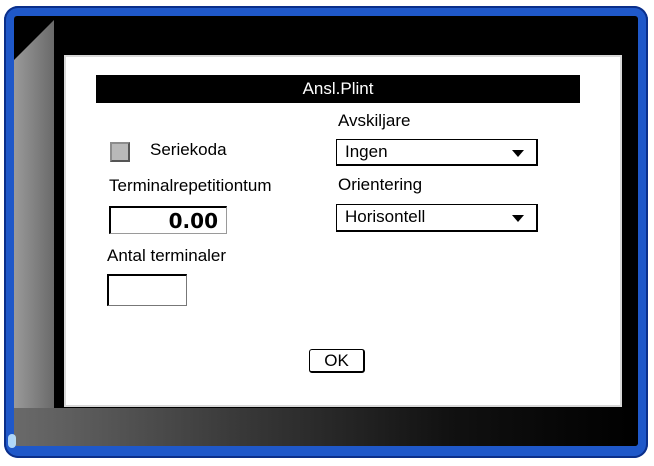 This screenshot has width=654, height=466. Describe the element at coordinates (385, 216) in the screenshot. I see `orientation-value: Horisontell` at that location.